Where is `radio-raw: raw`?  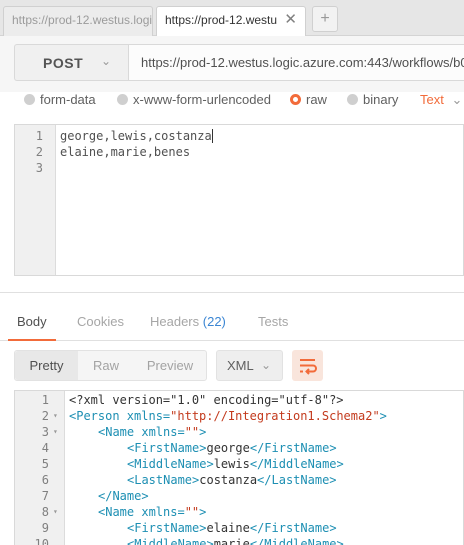 radio-raw: raw is located at coordinates (308, 99).